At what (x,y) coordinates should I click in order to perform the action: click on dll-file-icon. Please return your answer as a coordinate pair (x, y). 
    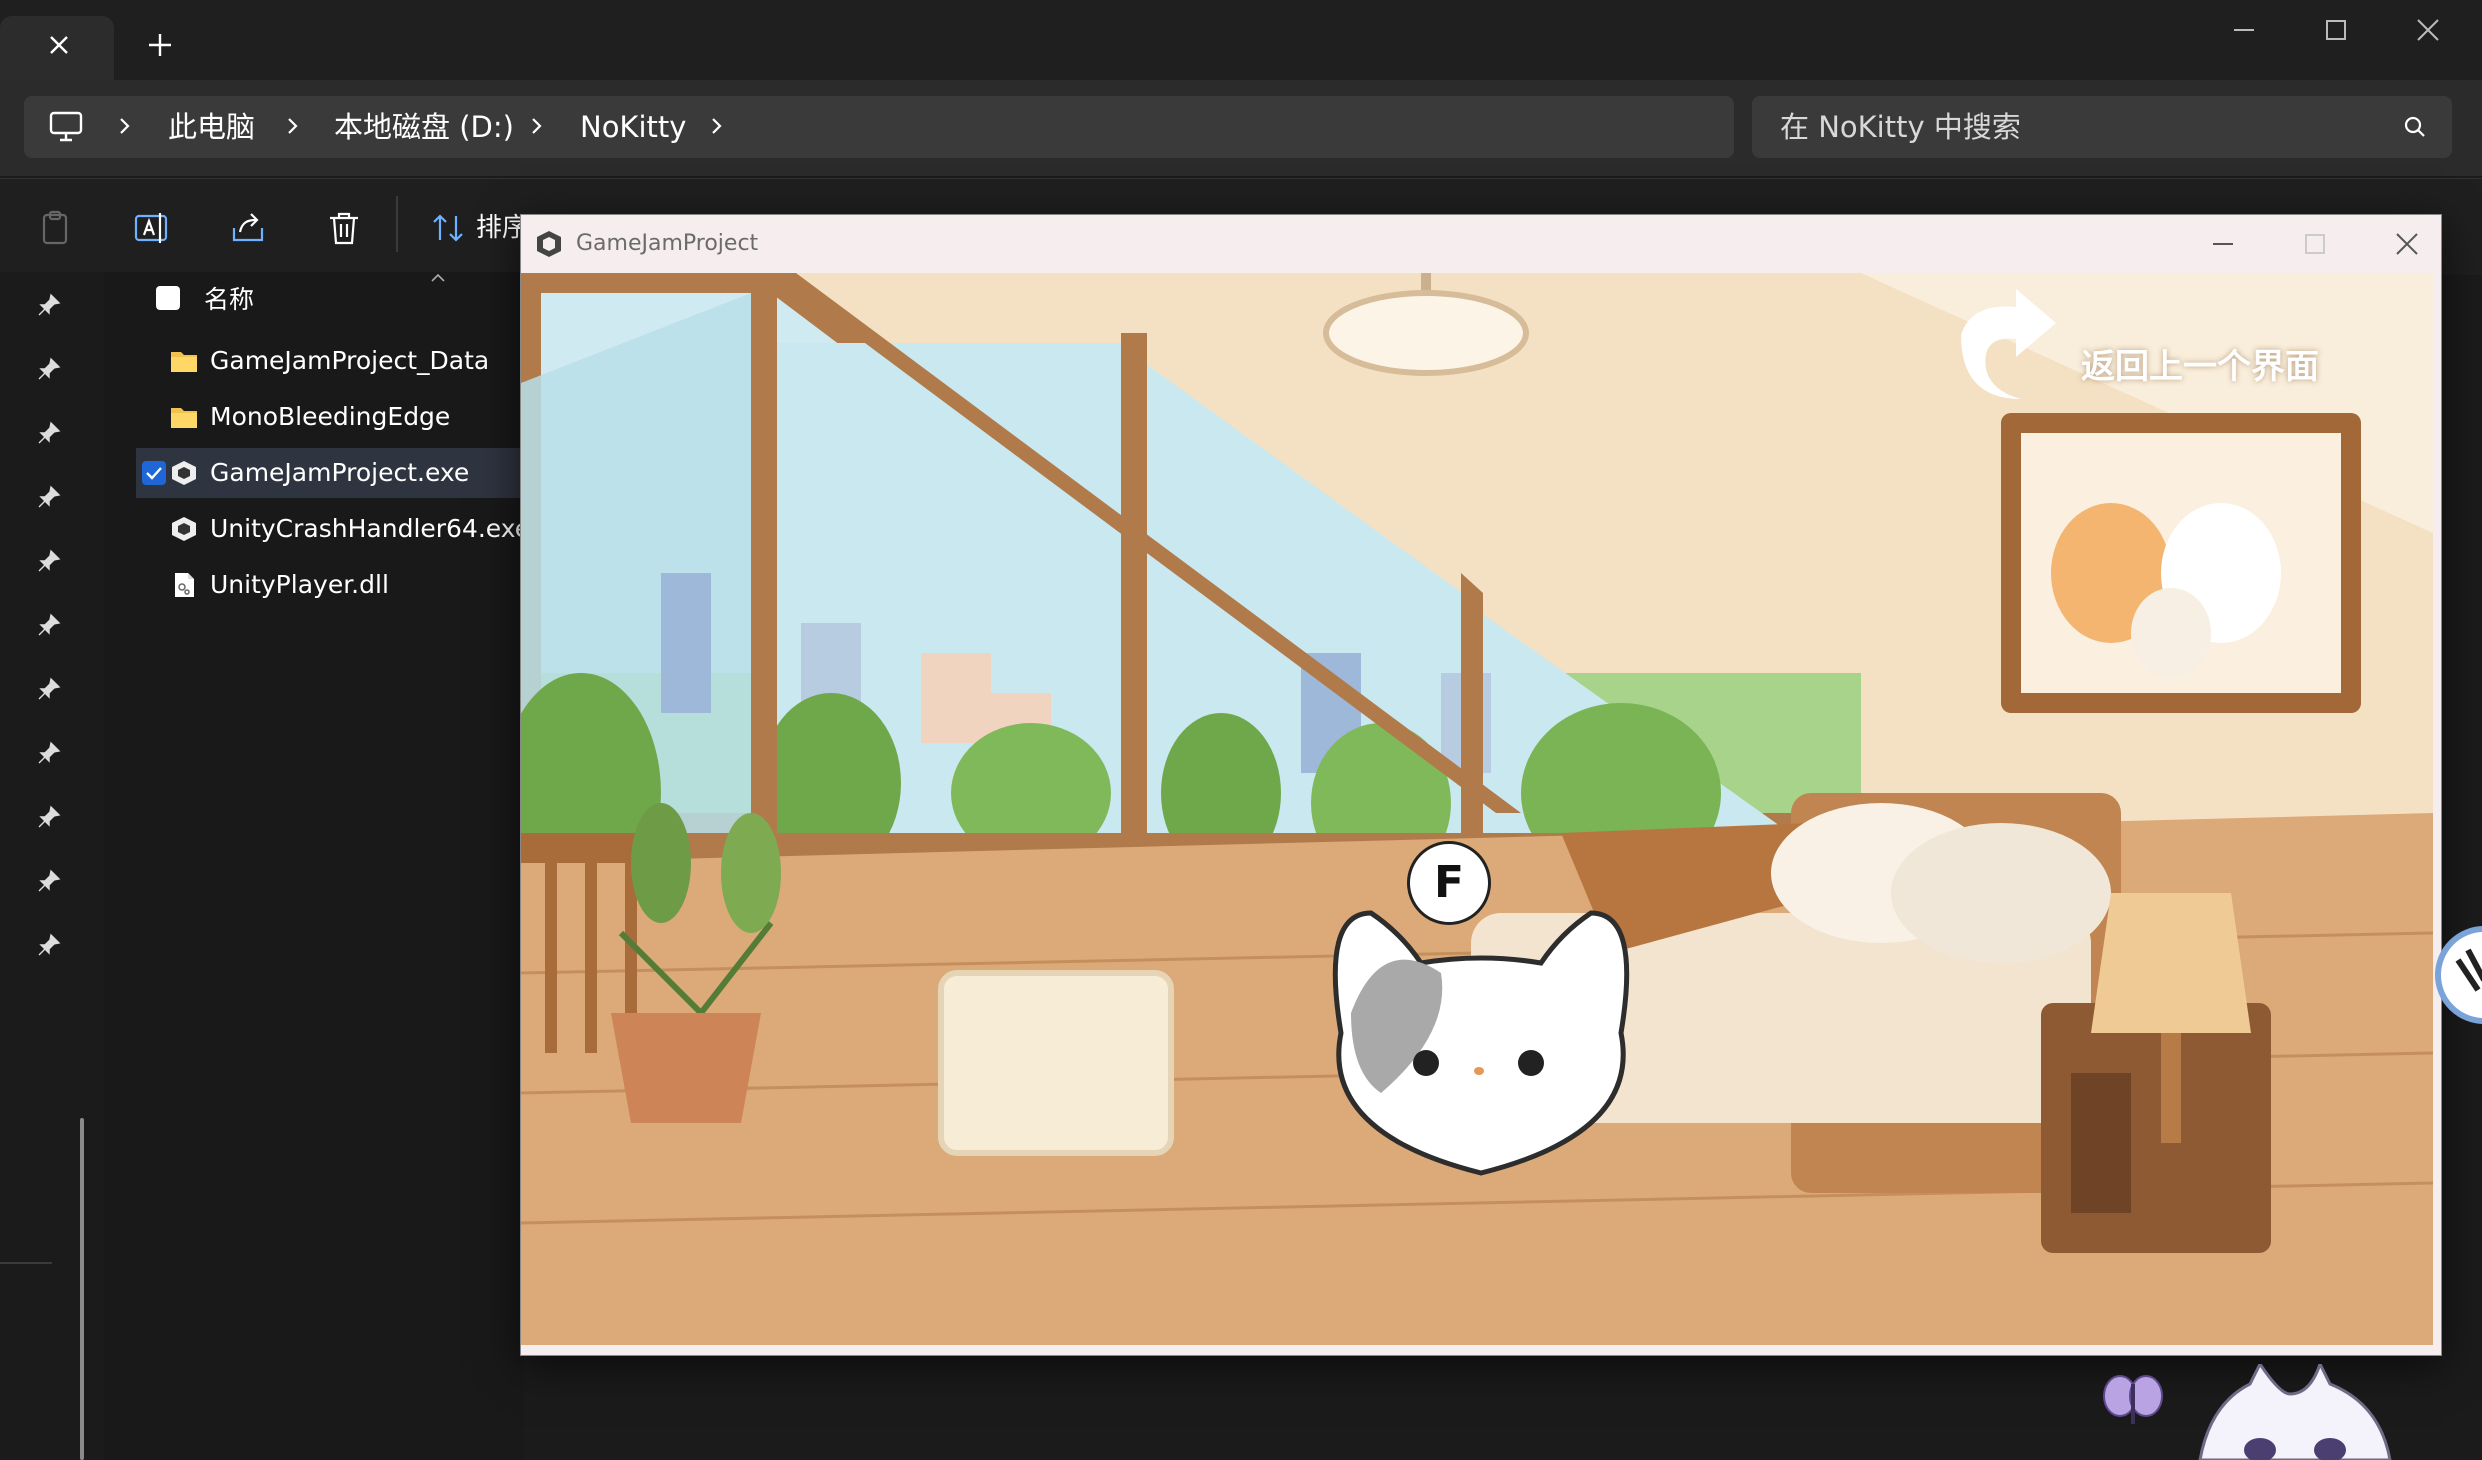
    Looking at the image, I should click on (184, 585).